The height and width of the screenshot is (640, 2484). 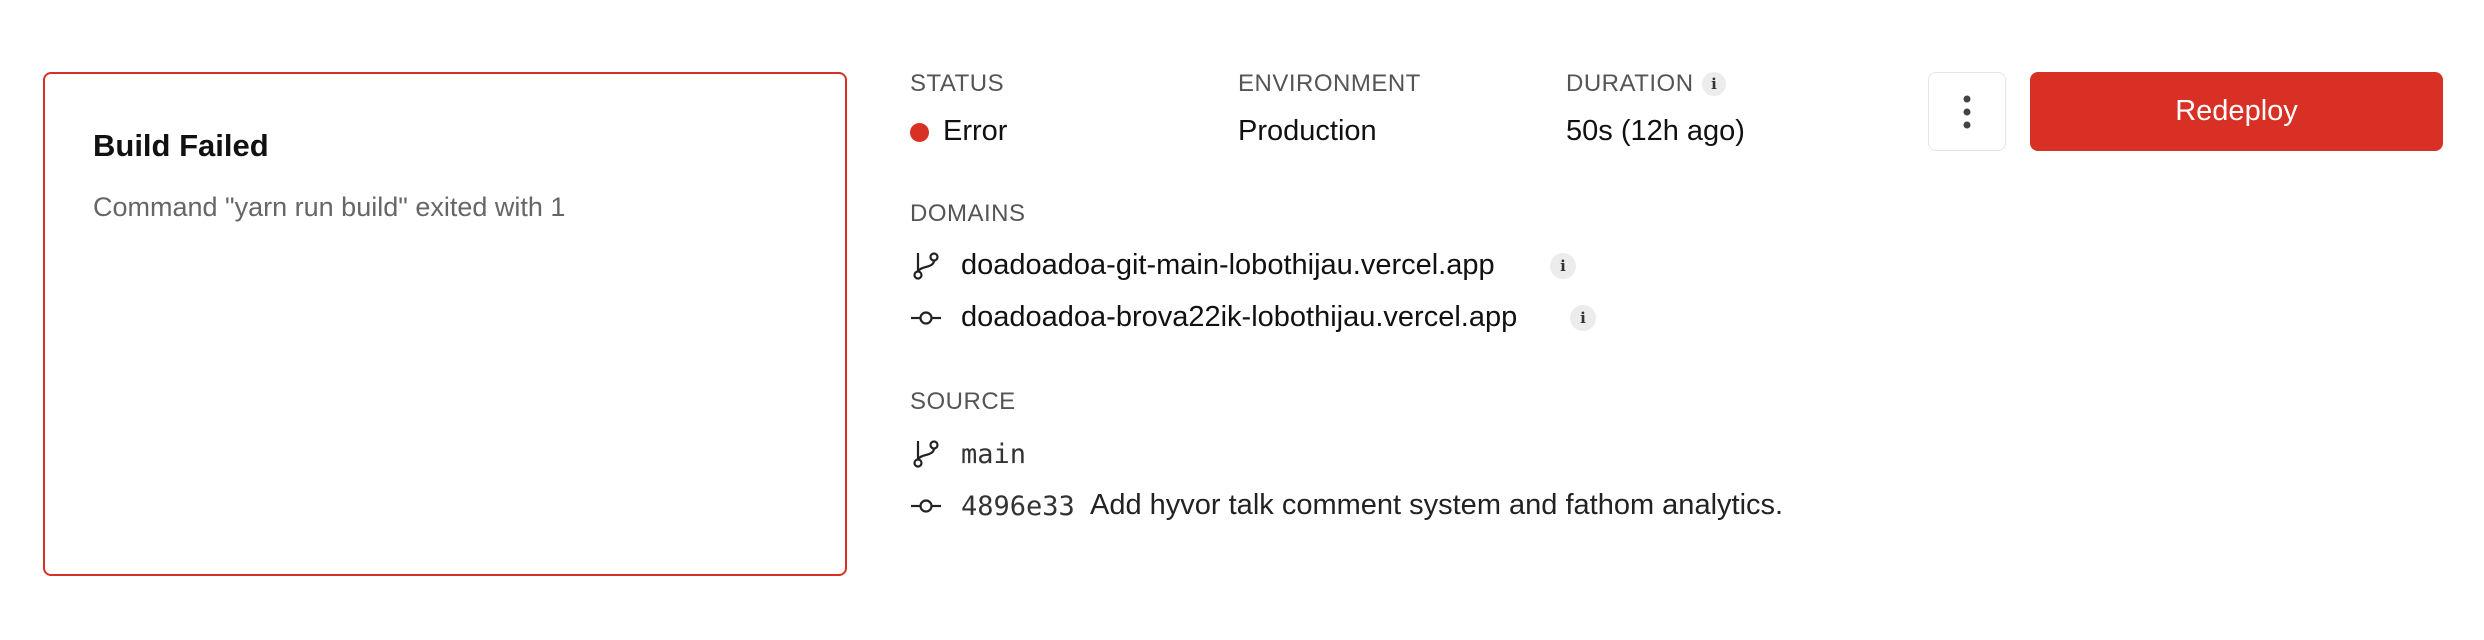 What do you see at coordinates (957, 83) in the screenshot?
I see `status-label: STATUS` at bounding box center [957, 83].